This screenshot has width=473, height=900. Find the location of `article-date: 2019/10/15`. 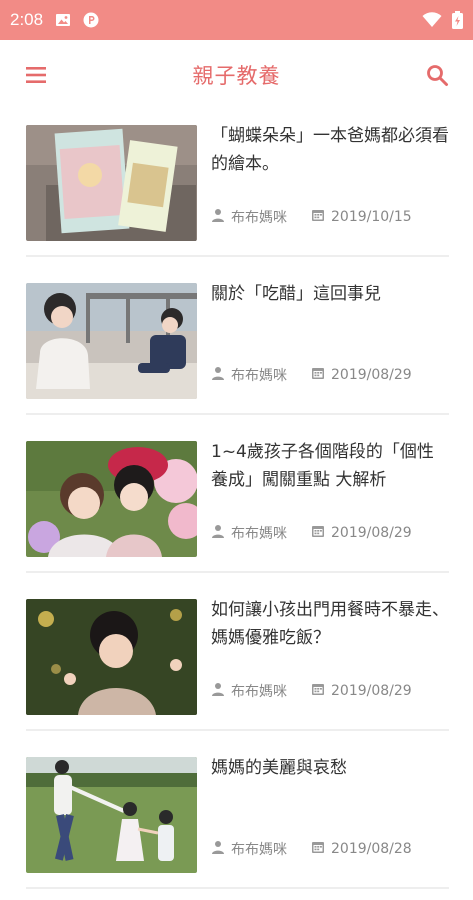

article-date: 2019/10/15 is located at coordinates (371, 217).